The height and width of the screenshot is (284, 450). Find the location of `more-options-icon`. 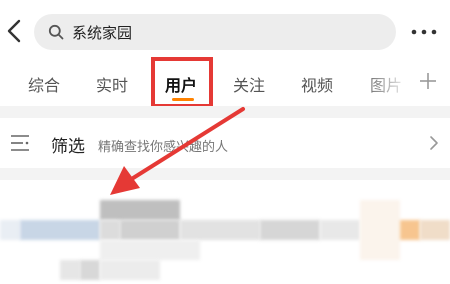

more-options-icon is located at coordinates (424, 32).